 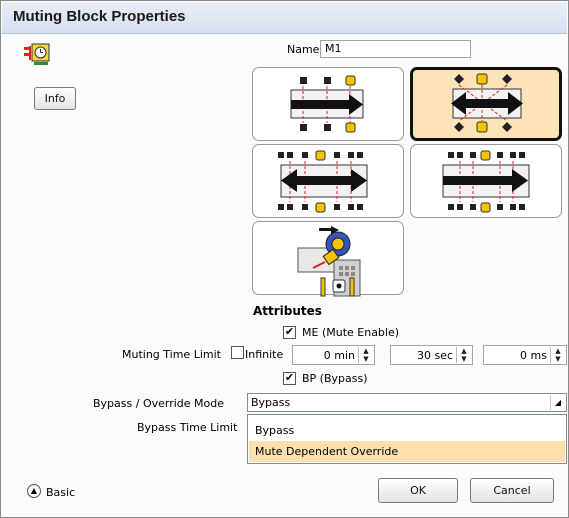 I want to click on ok-button: OK, so click(x=418, y=490).